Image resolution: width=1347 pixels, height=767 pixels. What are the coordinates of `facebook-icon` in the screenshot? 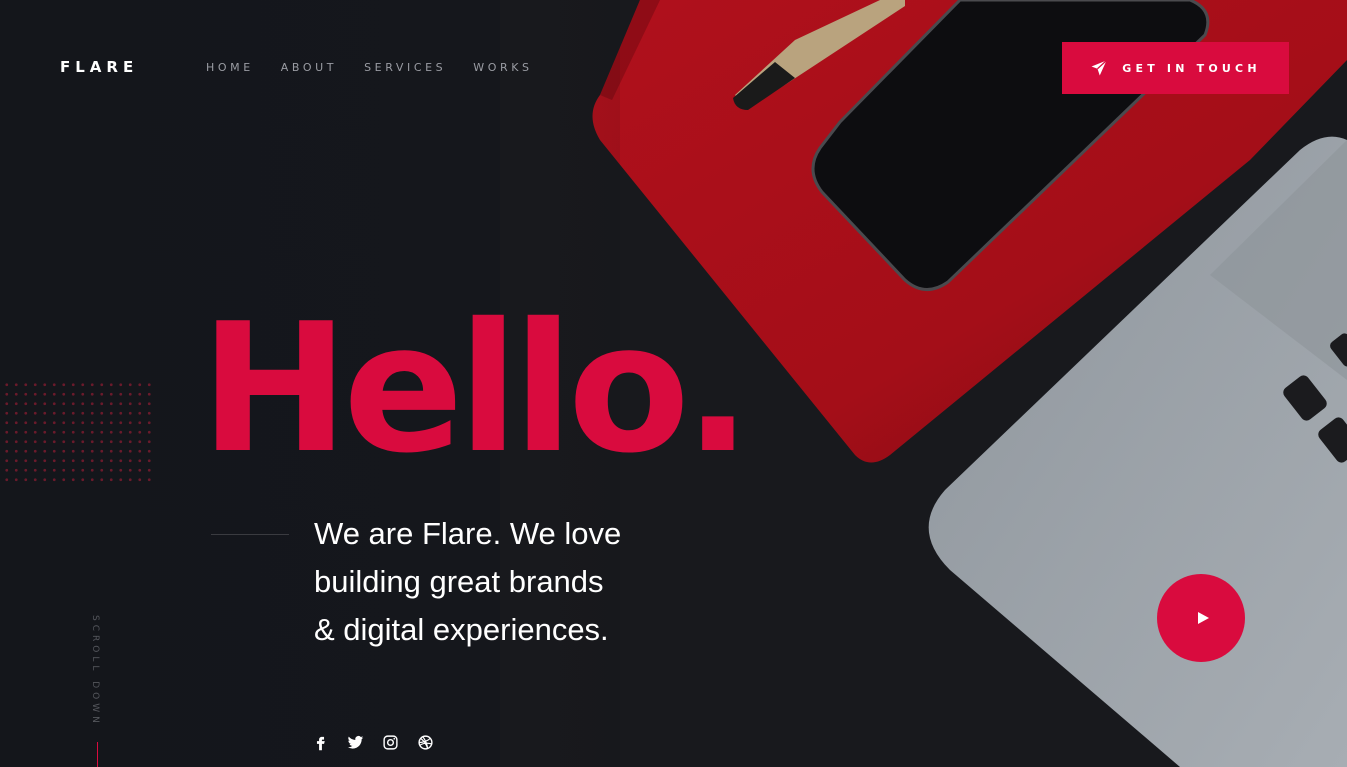 It's located at (320, 742).